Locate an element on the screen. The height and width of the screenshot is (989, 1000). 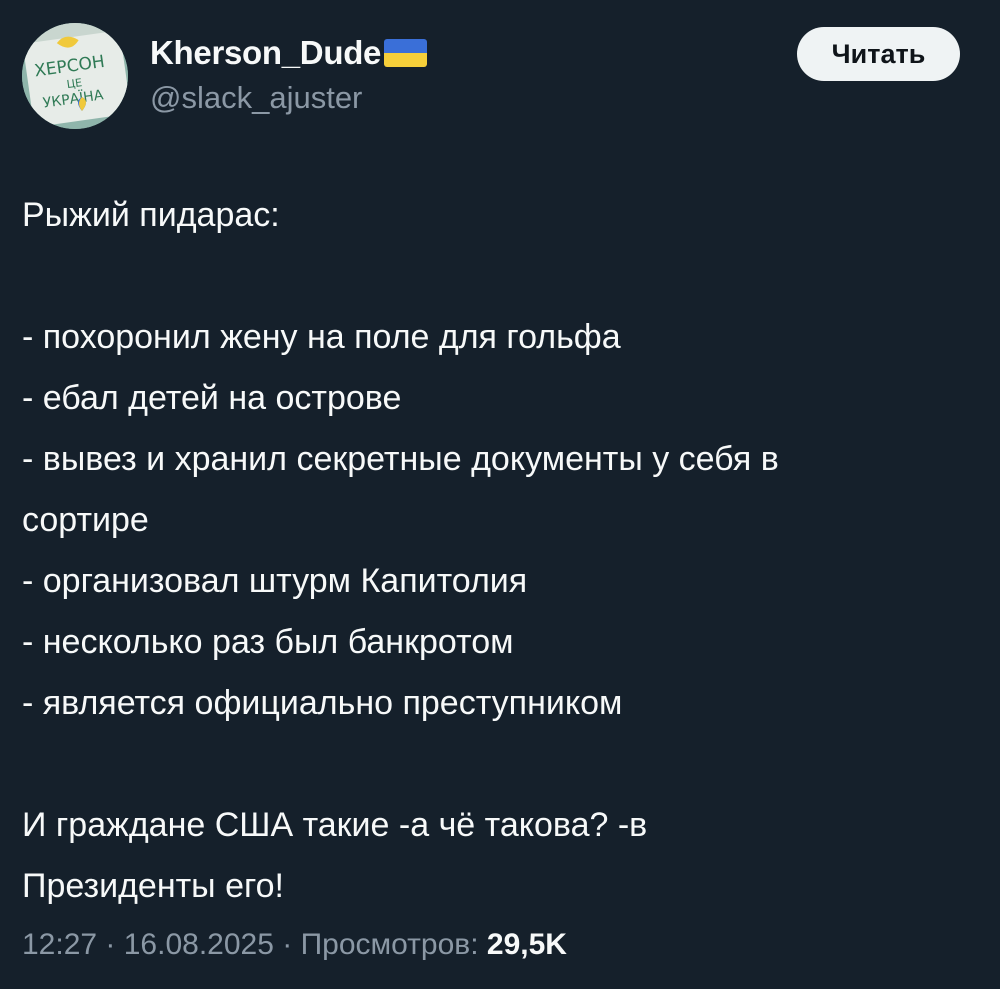
avatar-text-2: ЦЕ is located at coordinates (74, 83).